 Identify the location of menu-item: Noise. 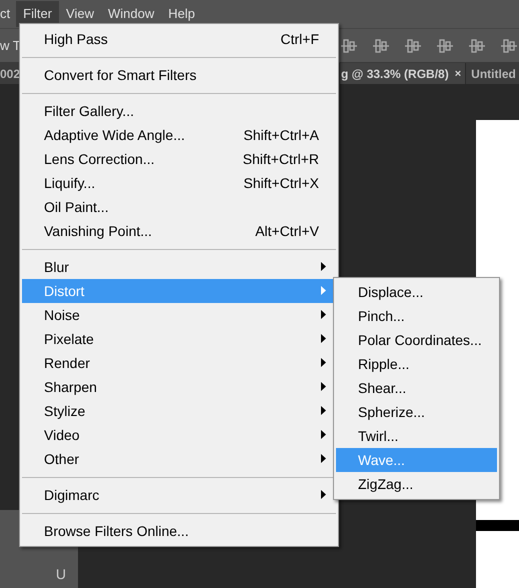
(179, 315).